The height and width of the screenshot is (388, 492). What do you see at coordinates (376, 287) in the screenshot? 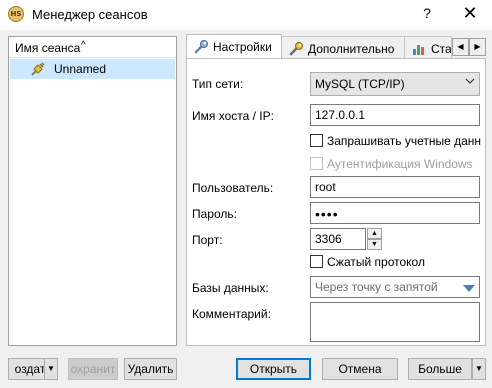
I see `databases-placeholder: Через точку с запятой` at bounding box center [376, 287].